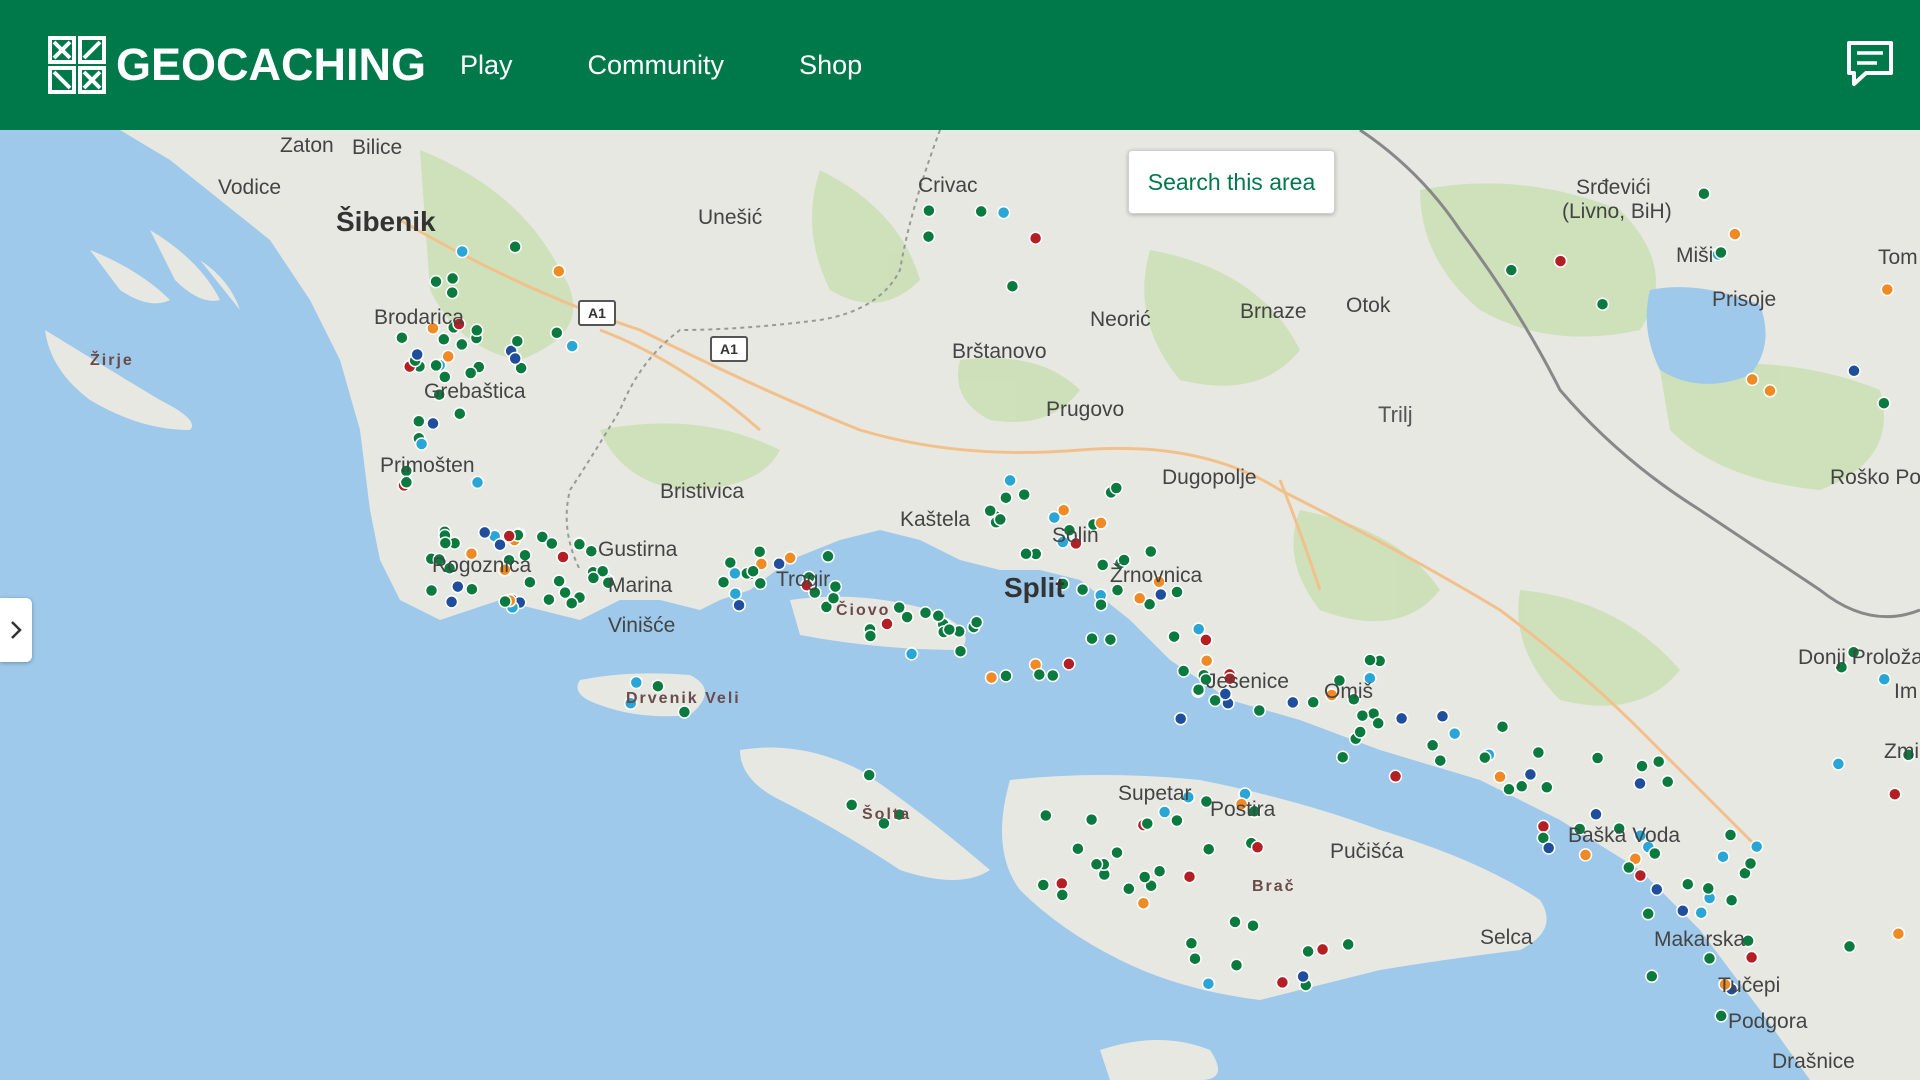 This screenshot has width=1920, height=1080. Describe the element at coordinates (486, 65) in the screenshot. I see `nav-play: Play` at that location.